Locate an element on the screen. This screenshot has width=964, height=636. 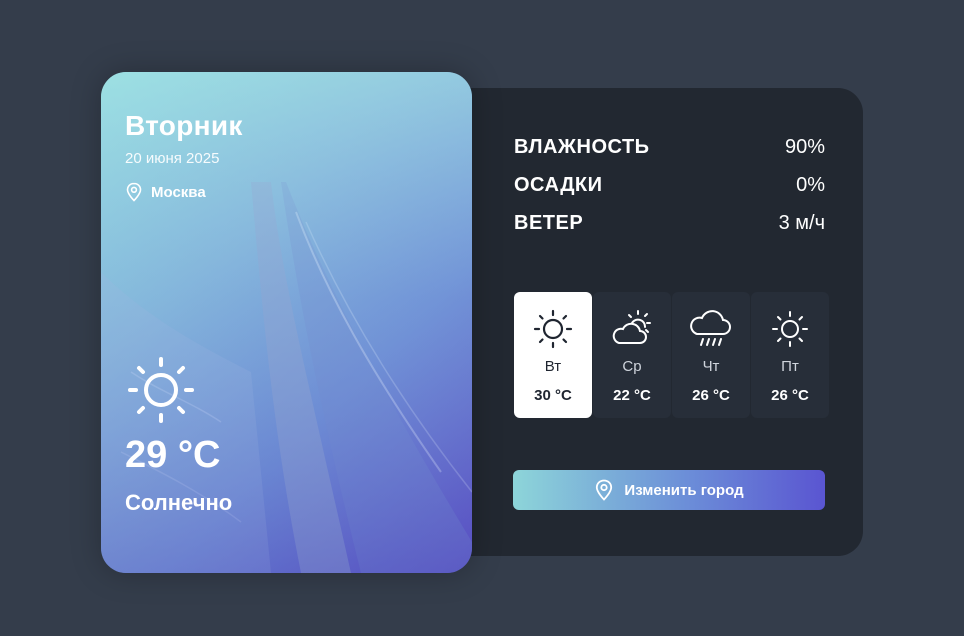
forecast-day-temp: 30 °C is located at coordinates (553, 395).